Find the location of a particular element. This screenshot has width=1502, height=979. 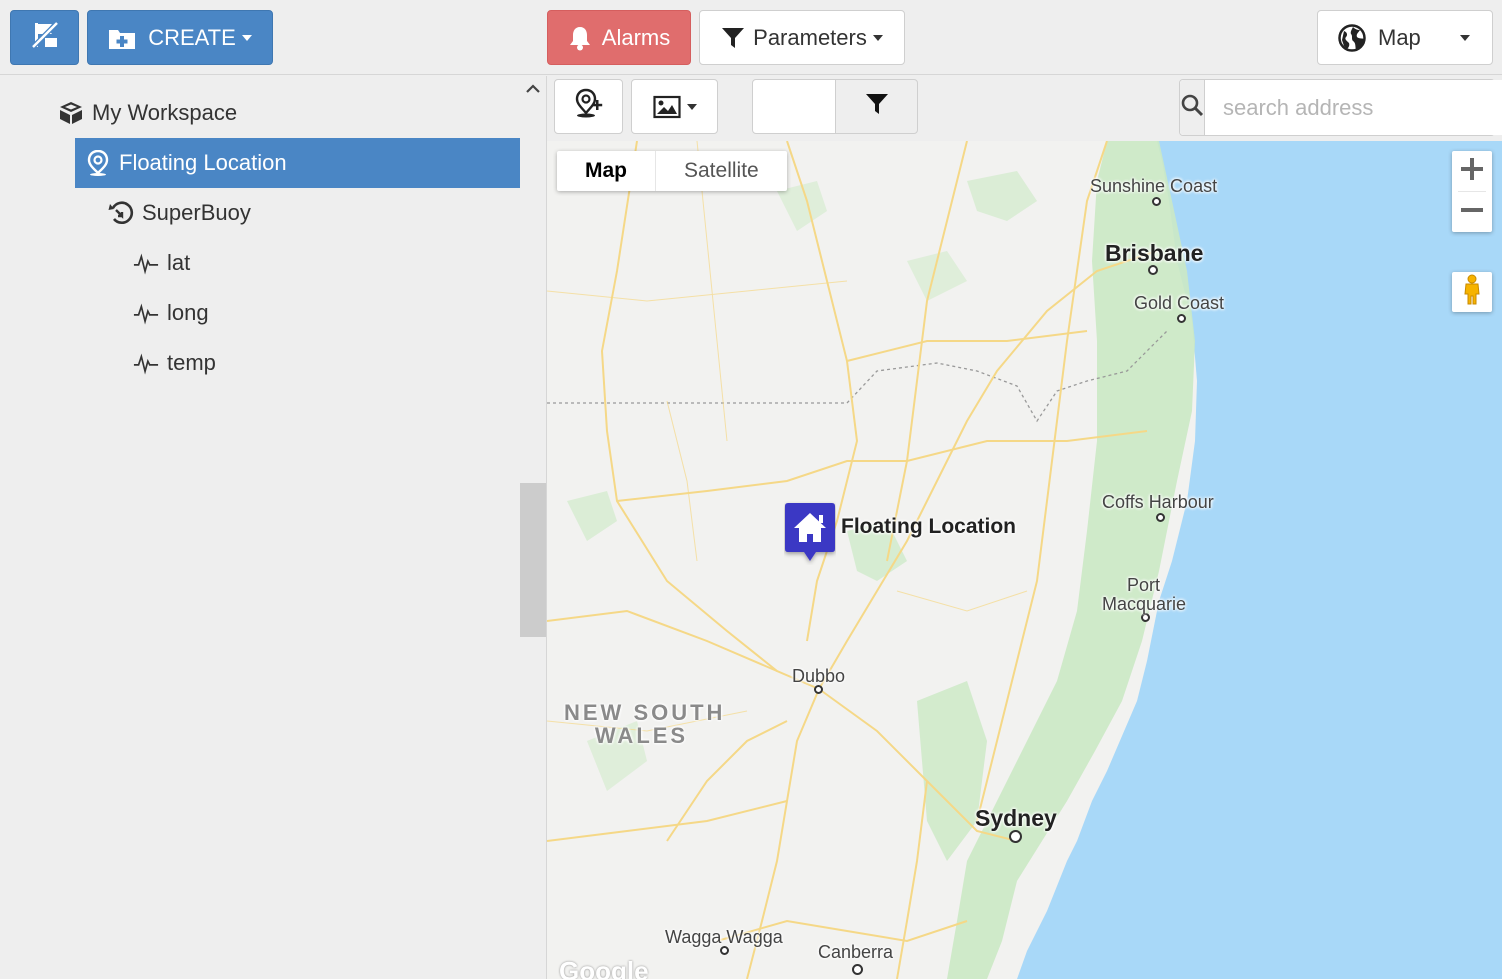

state-label-line2: WALES is located at coordinates (641, 735).